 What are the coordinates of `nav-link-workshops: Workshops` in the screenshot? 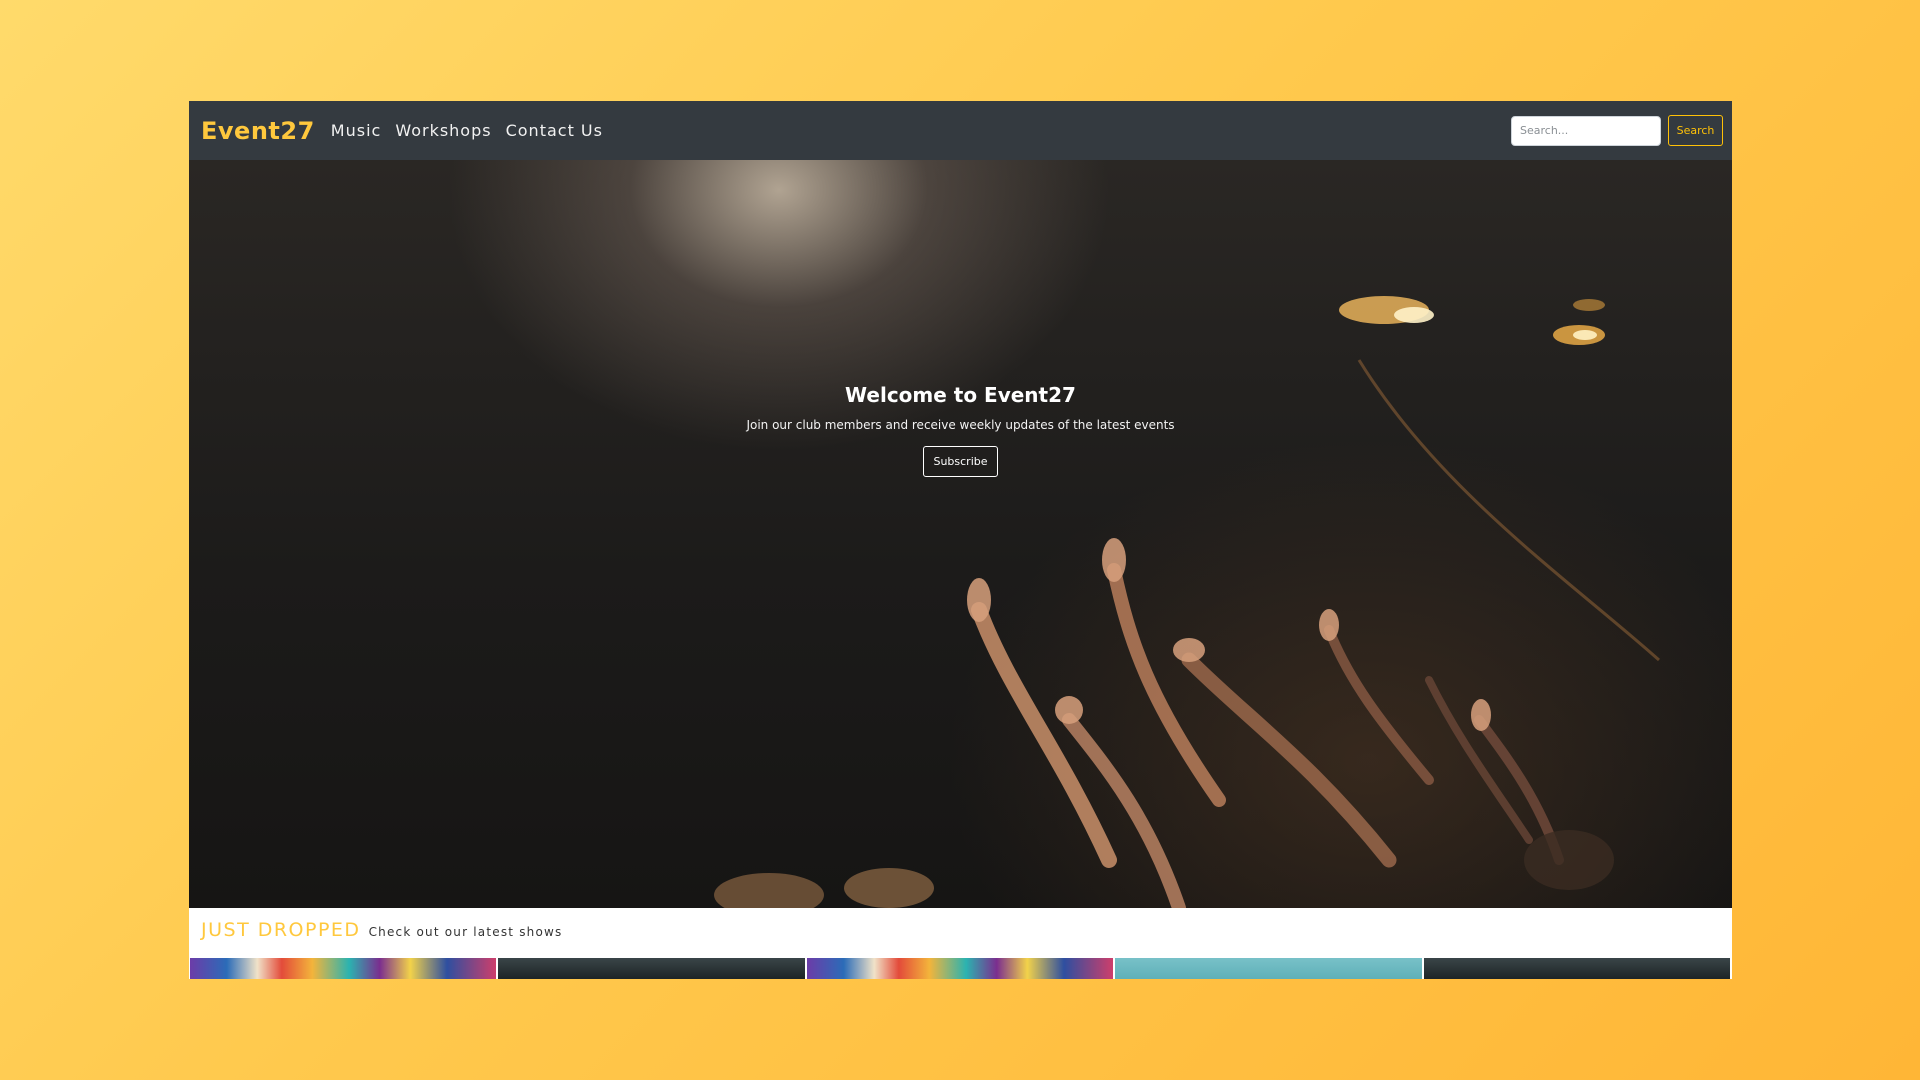 It's located at (443, 130).